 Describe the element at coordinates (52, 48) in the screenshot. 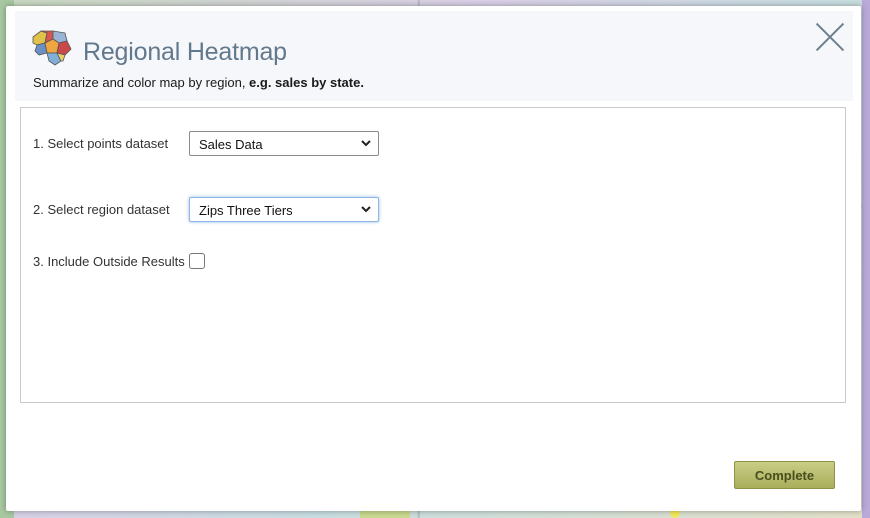

I see `us-map-icon` at that location.